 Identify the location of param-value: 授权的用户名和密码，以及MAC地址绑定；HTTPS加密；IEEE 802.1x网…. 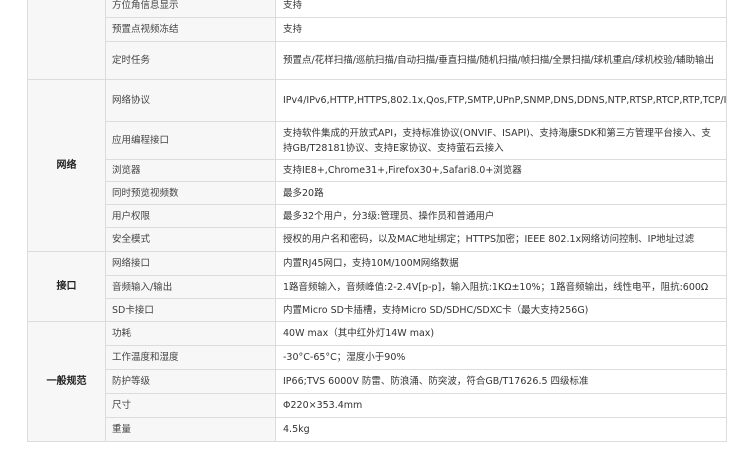
(501, 239).